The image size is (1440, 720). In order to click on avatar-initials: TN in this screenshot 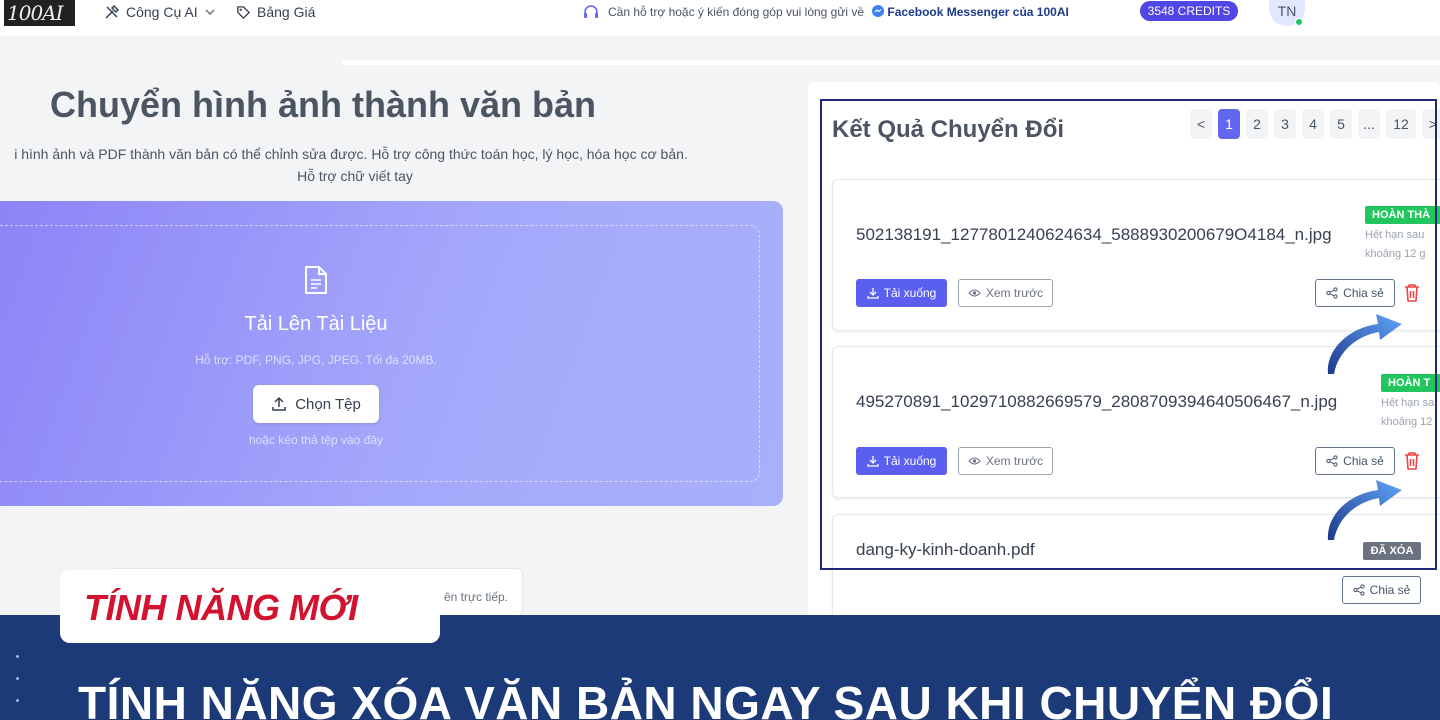, I will do `click(1287, 11)`.